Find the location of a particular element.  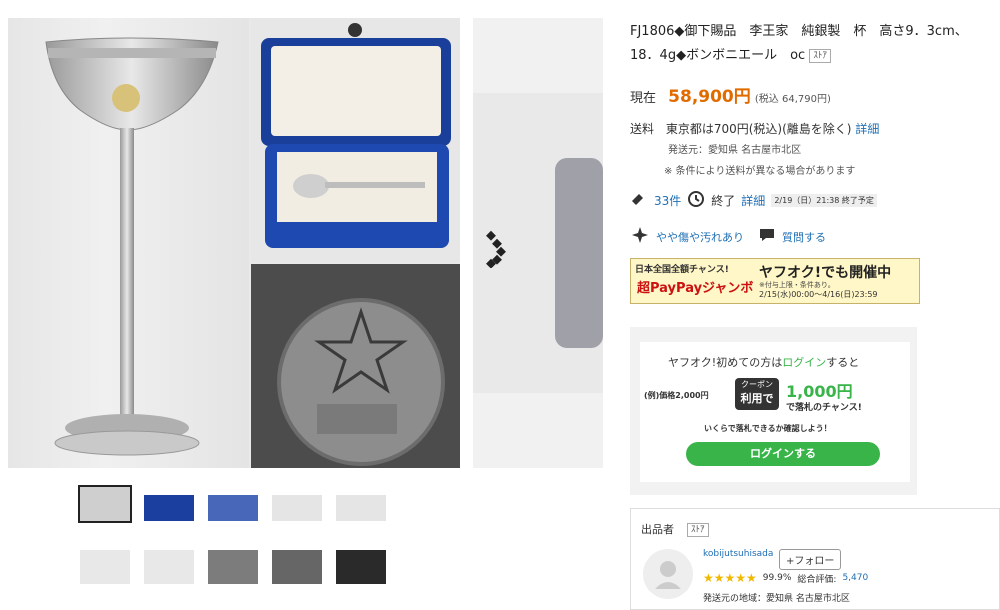

condition-row: やや傷や汚れあり 質問する is located at coordinates (728, 236).